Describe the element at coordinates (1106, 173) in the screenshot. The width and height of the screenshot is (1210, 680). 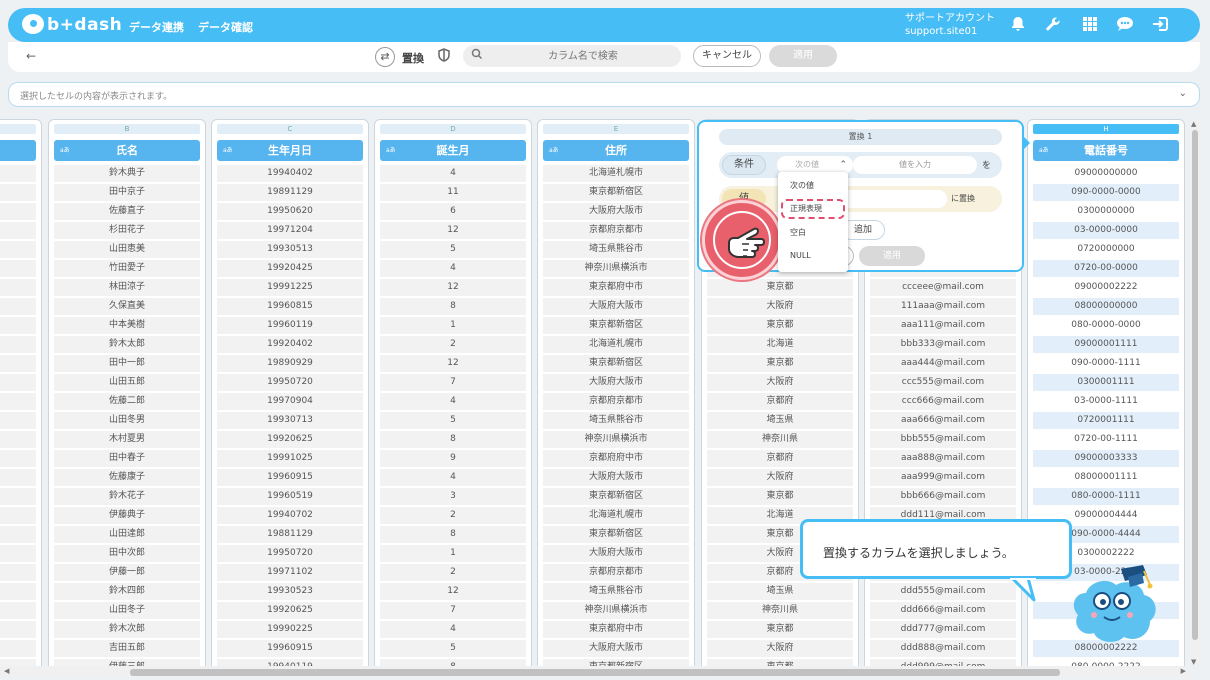
I see `table-cell: 09000000000` at that location.